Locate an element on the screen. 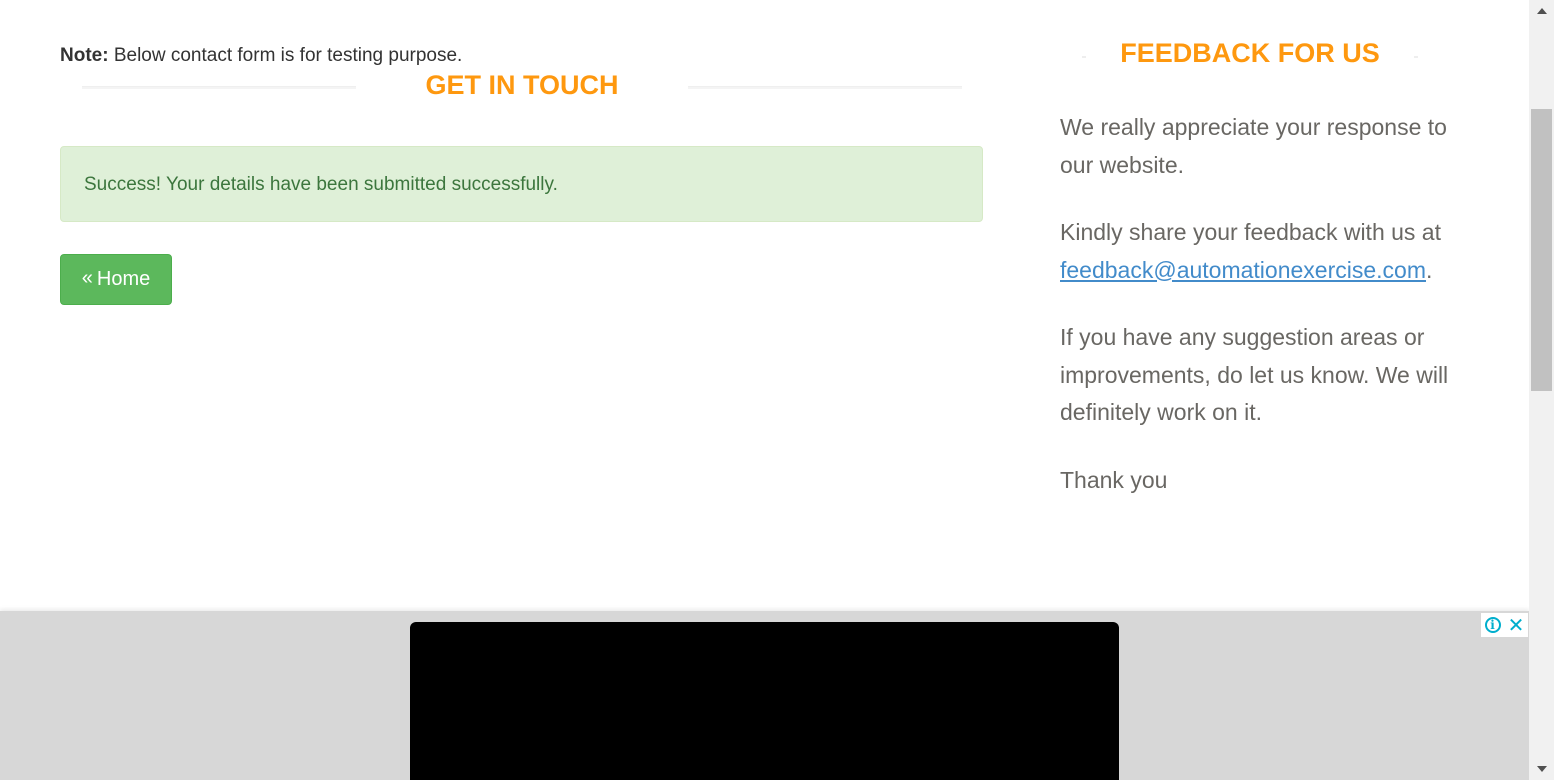  home-button: « Home is located at coordinates (116, 279).